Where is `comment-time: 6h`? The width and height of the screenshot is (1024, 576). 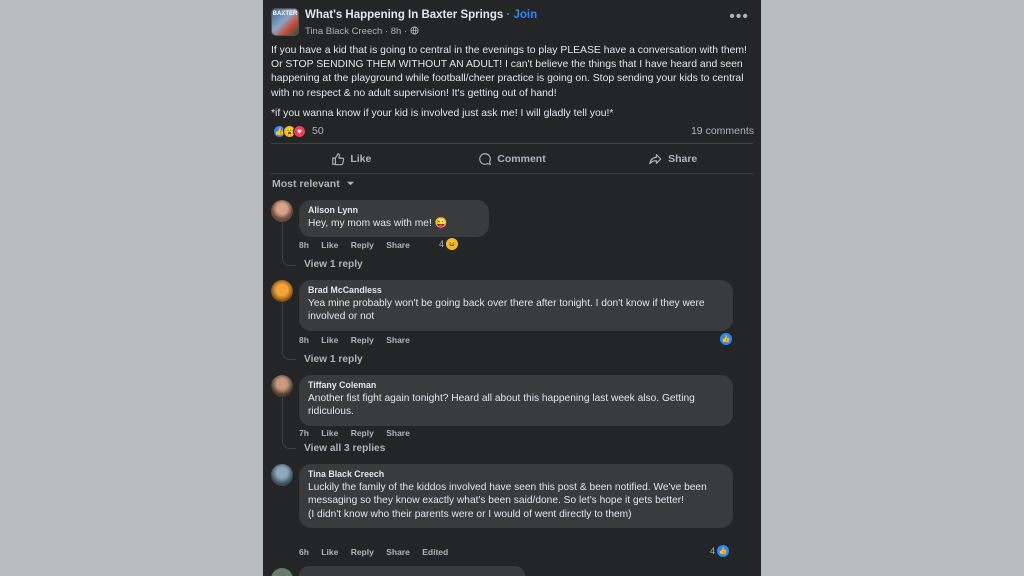 comment-time: 6h is located at coordinates (304, 552).